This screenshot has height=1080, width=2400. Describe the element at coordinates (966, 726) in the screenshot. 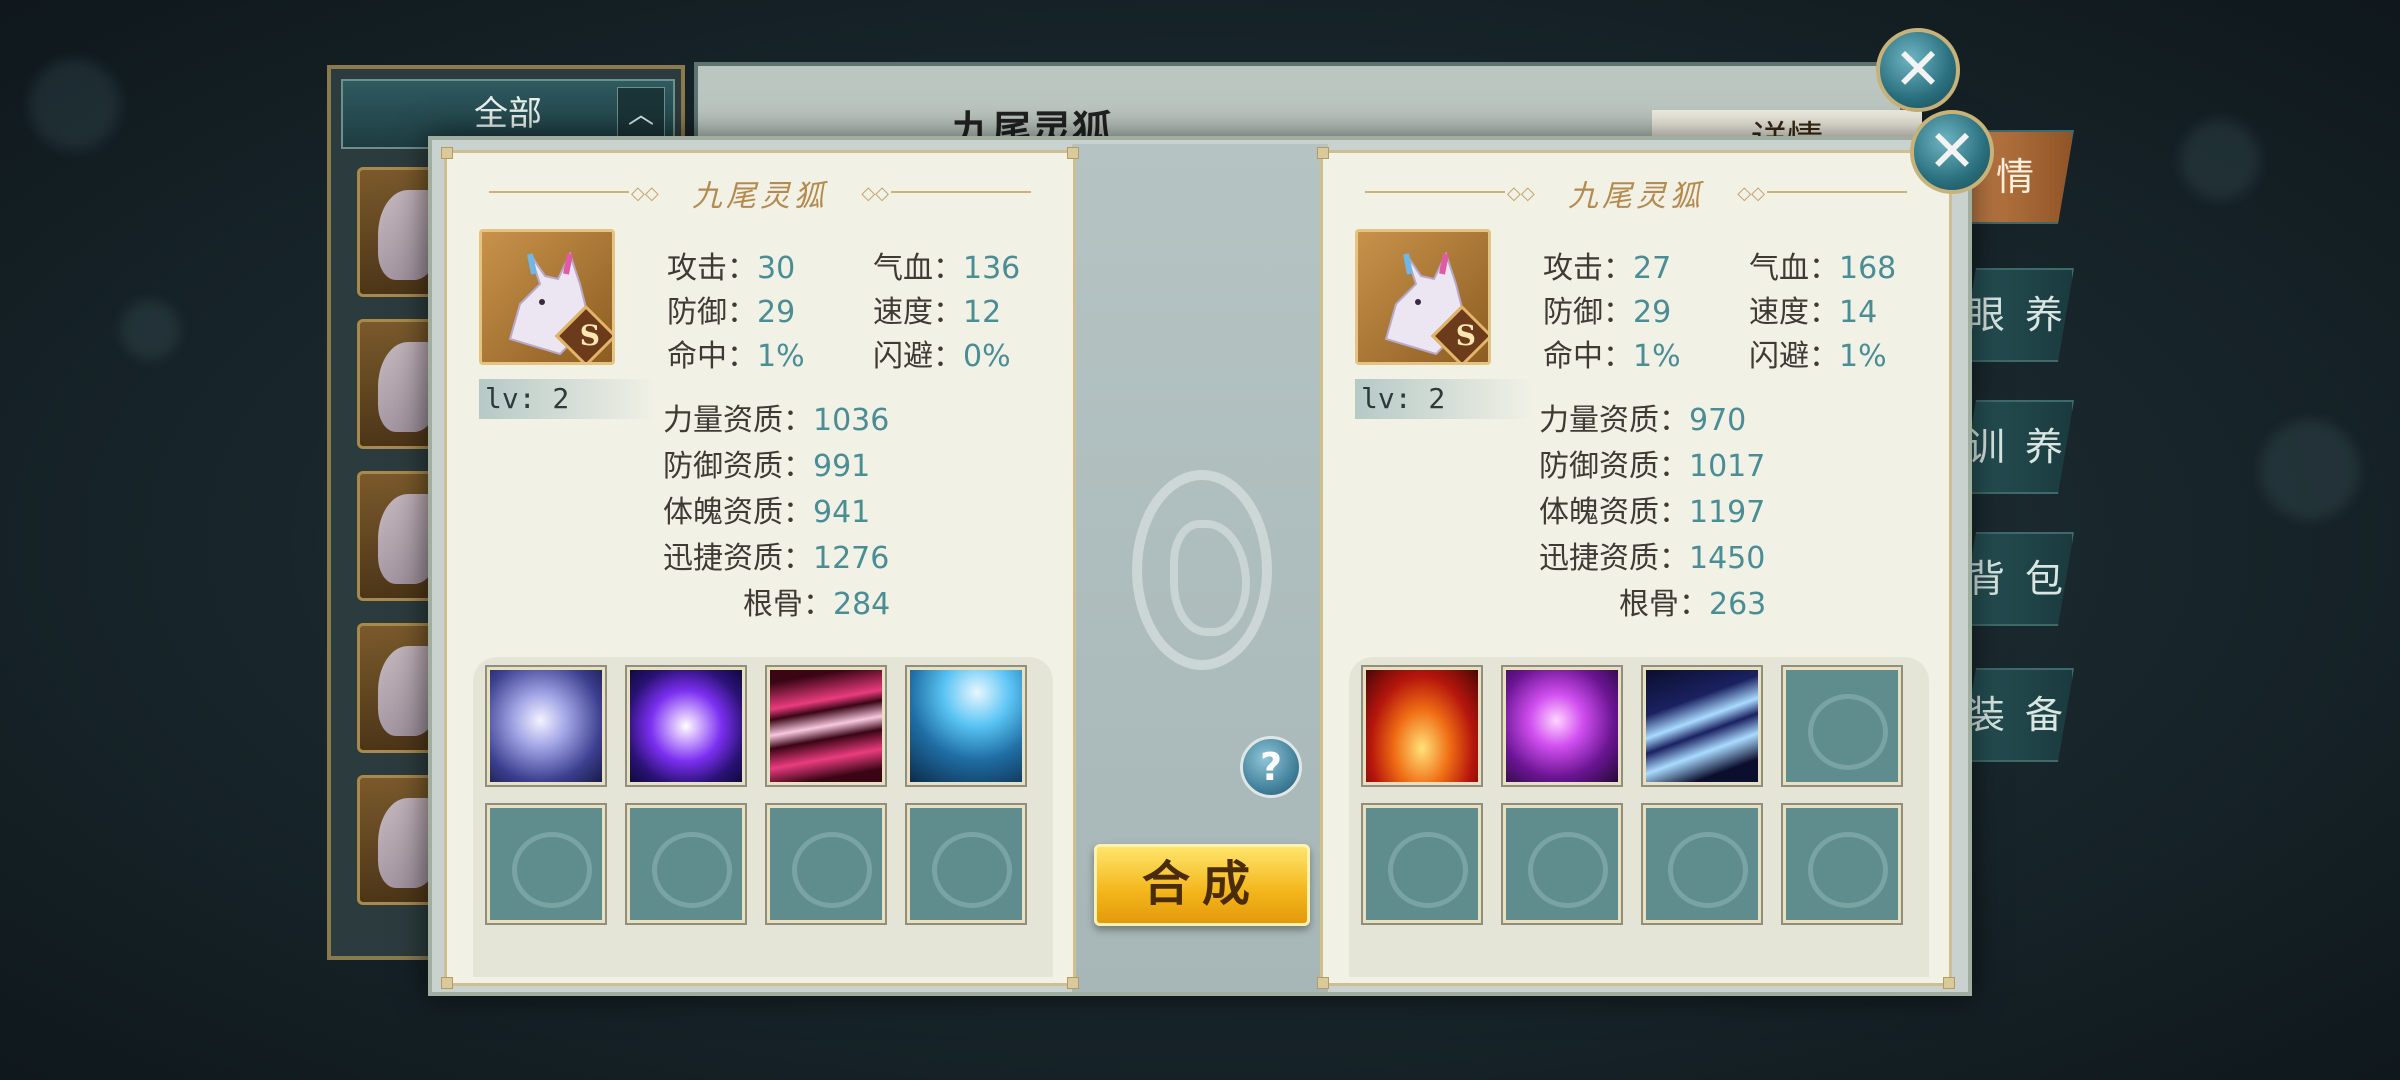

I see `lightning-skill-icon` at that location.